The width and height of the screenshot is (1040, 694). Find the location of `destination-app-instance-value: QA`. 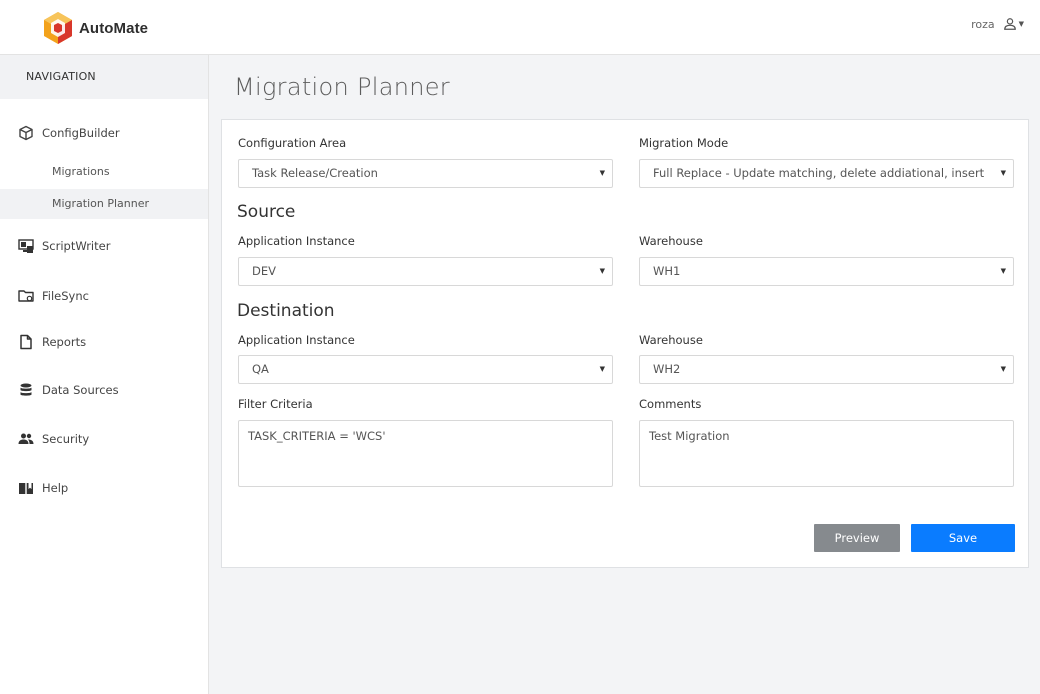

destination-app-instance-value: QA is located at coordinates (260, 369).